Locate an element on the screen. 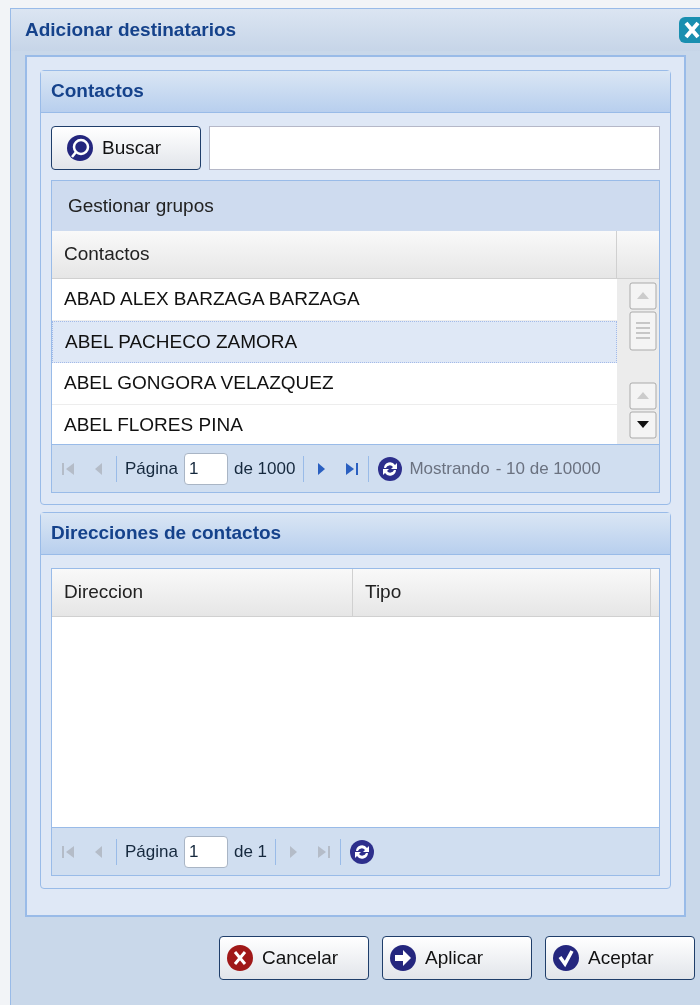  dialog-button: Aplicar is located at coordinates (457, 958).